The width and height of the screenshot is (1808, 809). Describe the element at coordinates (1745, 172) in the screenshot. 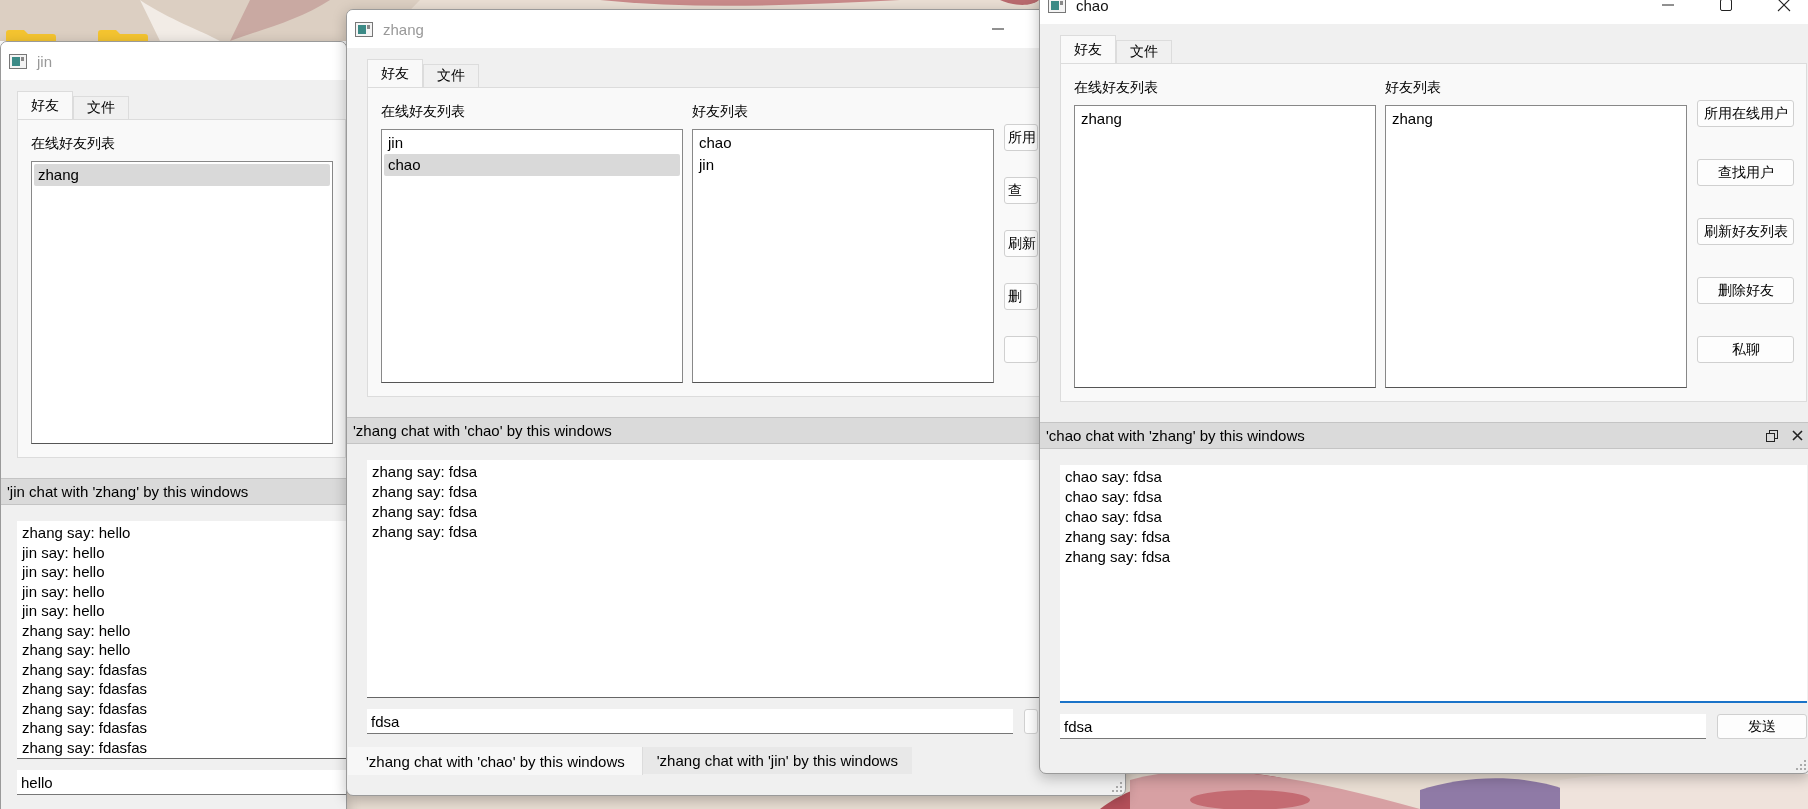

I see `action-button: 查找用户` at that location.